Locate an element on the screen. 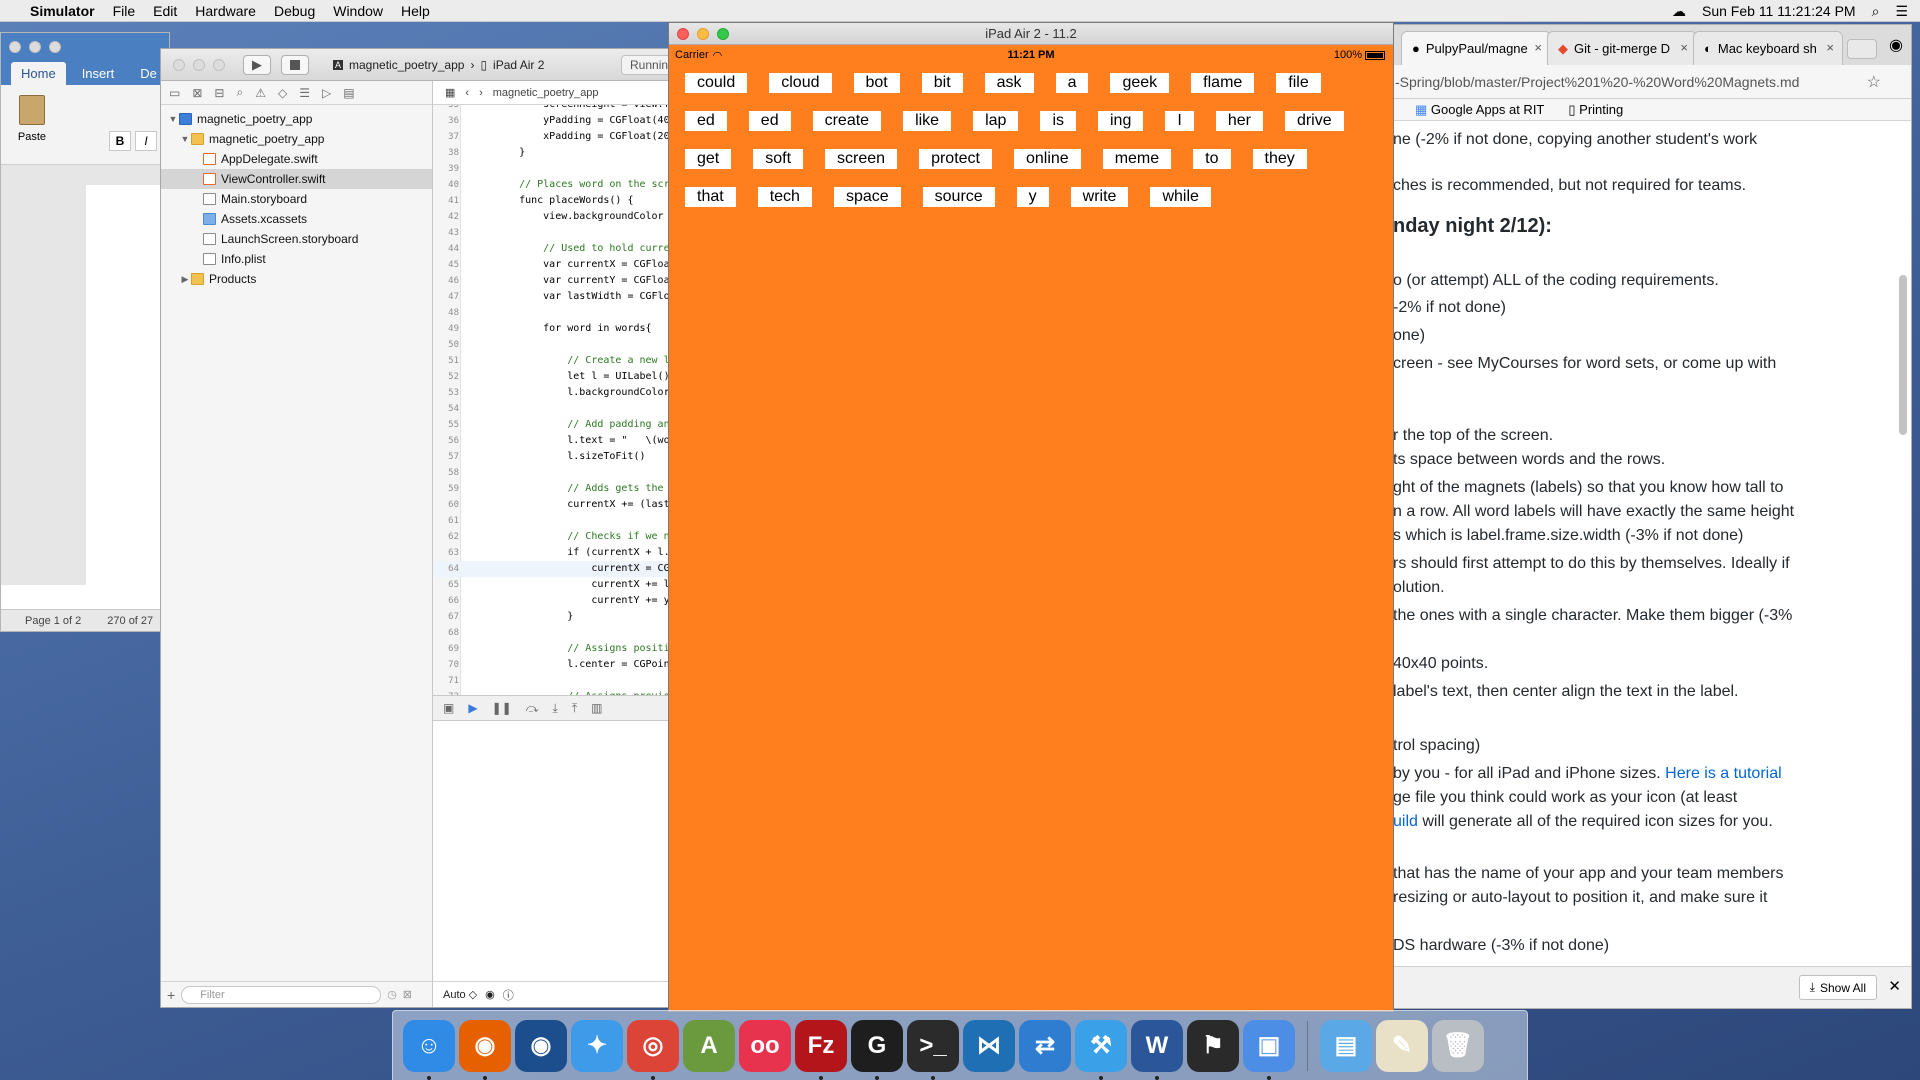  dock-trash-icon: 🗑 is located at coordinates (1458, 1045).